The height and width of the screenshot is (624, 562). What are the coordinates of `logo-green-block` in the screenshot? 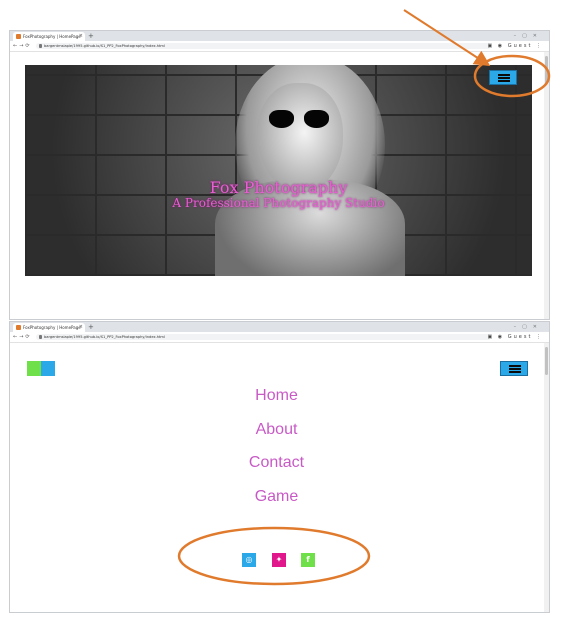 It's located at (34, 368).